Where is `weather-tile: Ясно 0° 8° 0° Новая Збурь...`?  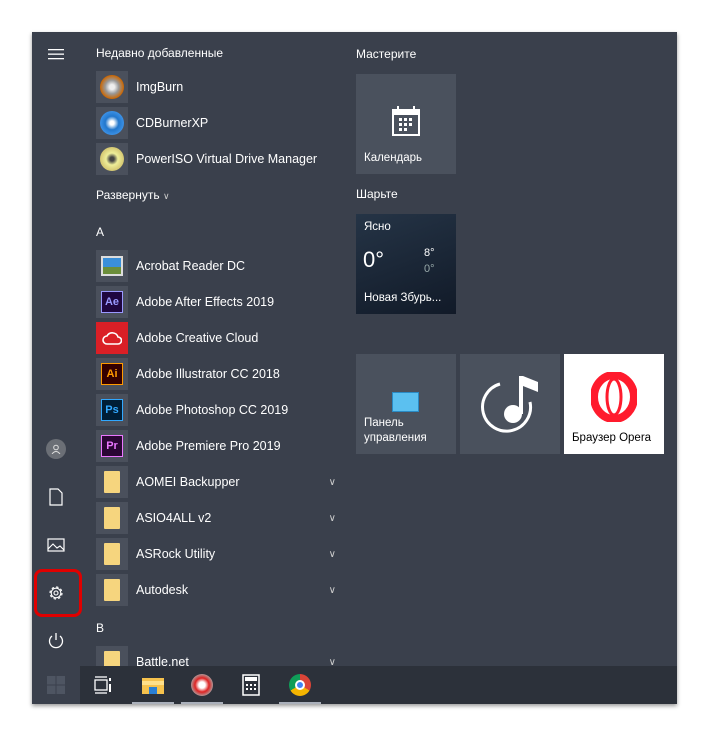 weather-tile: Ясно 0° 8° 0° Новая Збурь... is located at coordinates (406, 264).